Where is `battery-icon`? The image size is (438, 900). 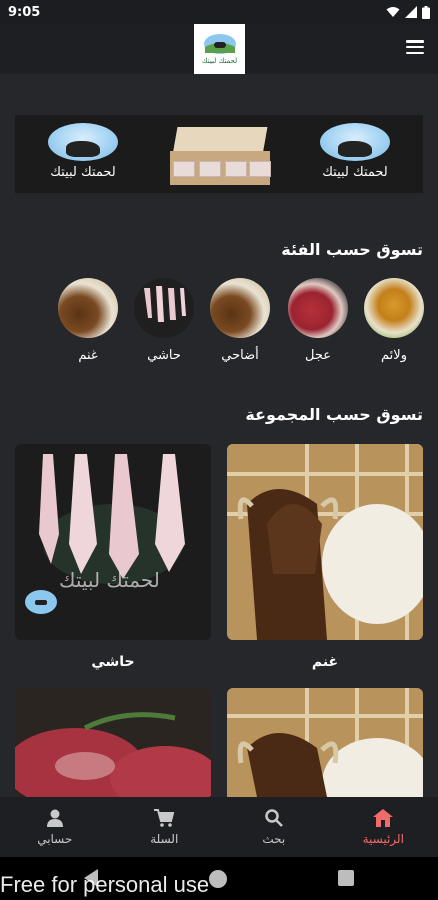 battery-icon is located at coordinates (426, 12).